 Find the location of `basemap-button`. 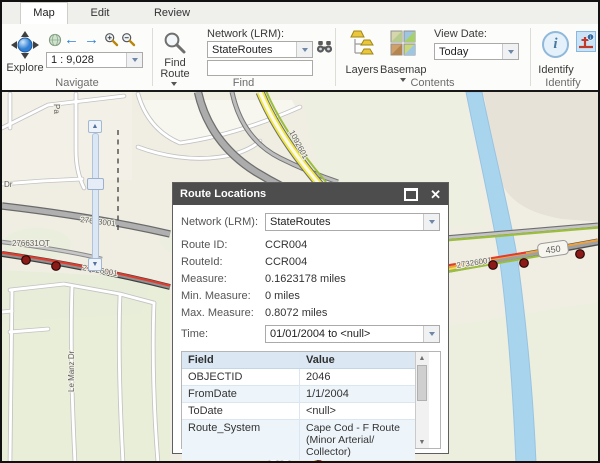

basemap-button is located at coordinates (403, 45).